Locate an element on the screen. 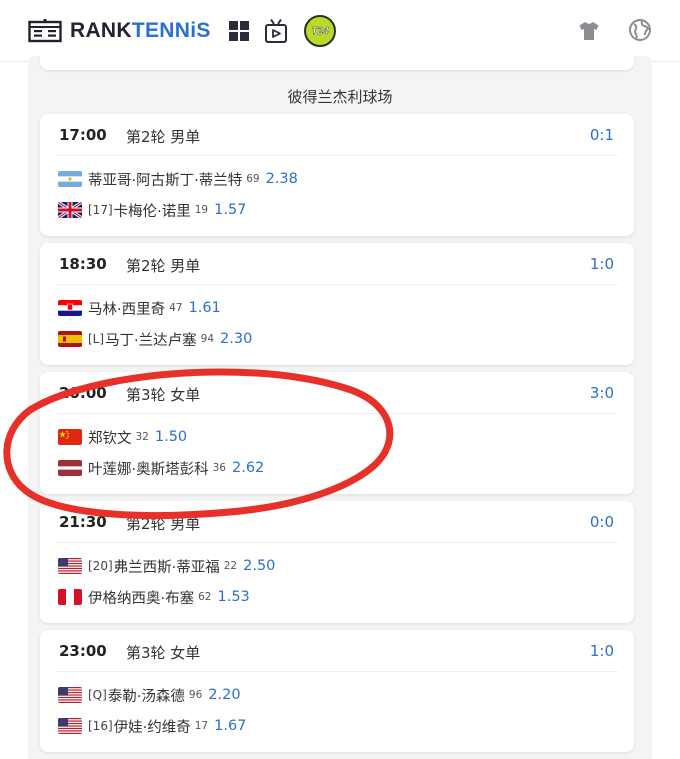 This screenshot has width=680, height=759. player-rank: 32 is located at coordinates (142, 437).